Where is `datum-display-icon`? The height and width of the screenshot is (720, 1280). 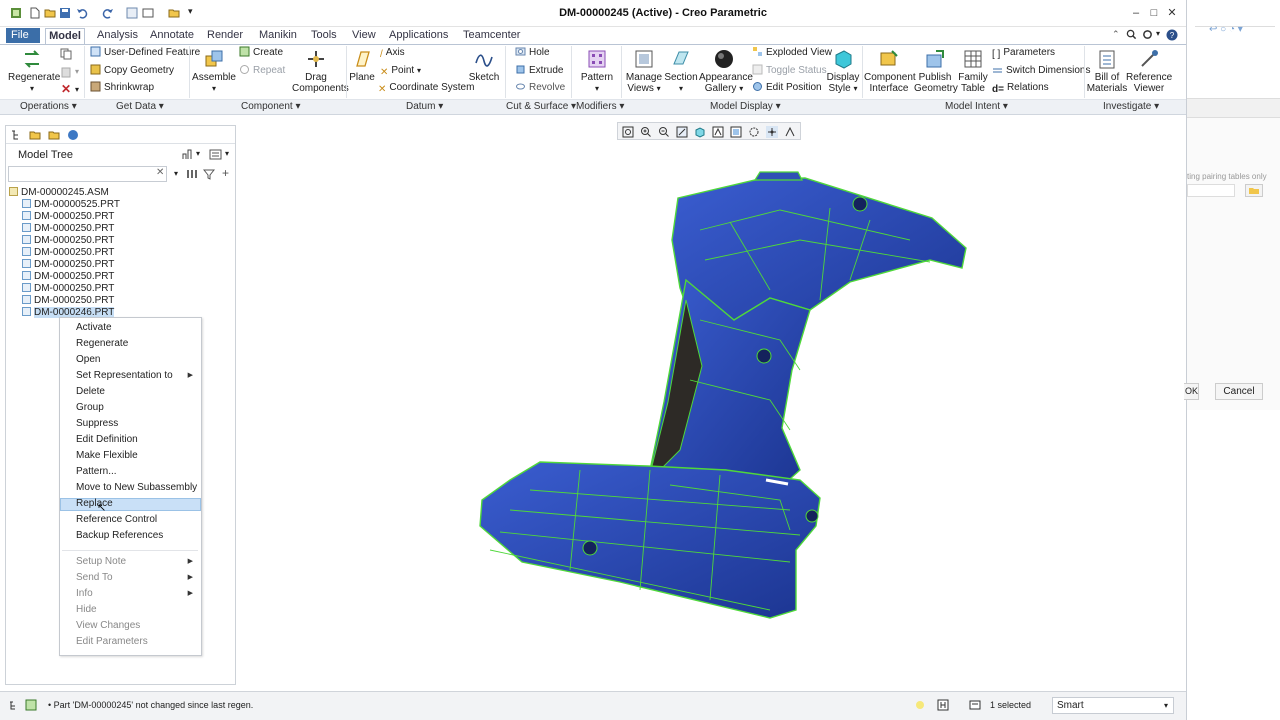
datum-display-icon is located at coordinates (790, 132).